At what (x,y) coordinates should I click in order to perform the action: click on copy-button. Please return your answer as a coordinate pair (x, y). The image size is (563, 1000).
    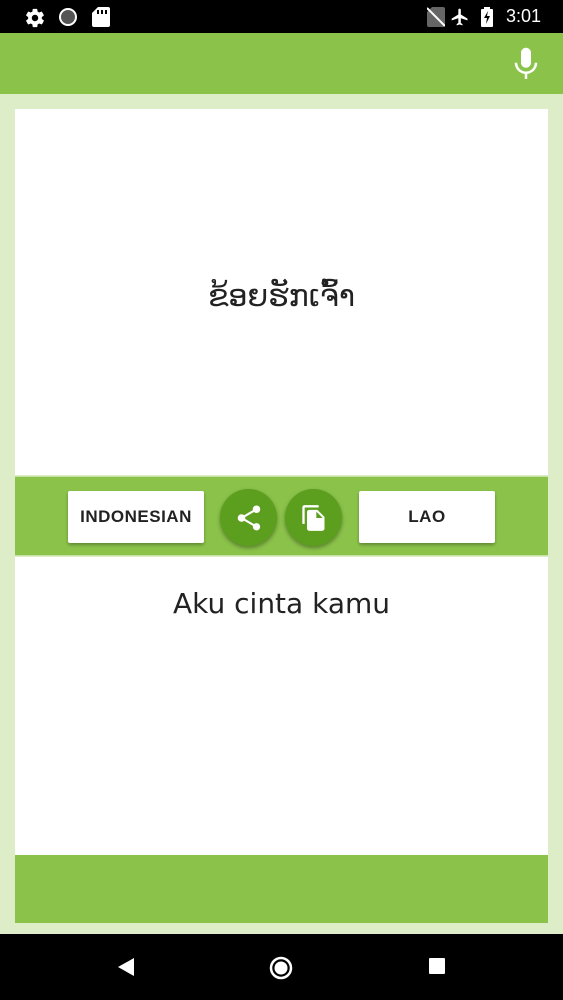
    Looking at the image, I should click on (313, 517).